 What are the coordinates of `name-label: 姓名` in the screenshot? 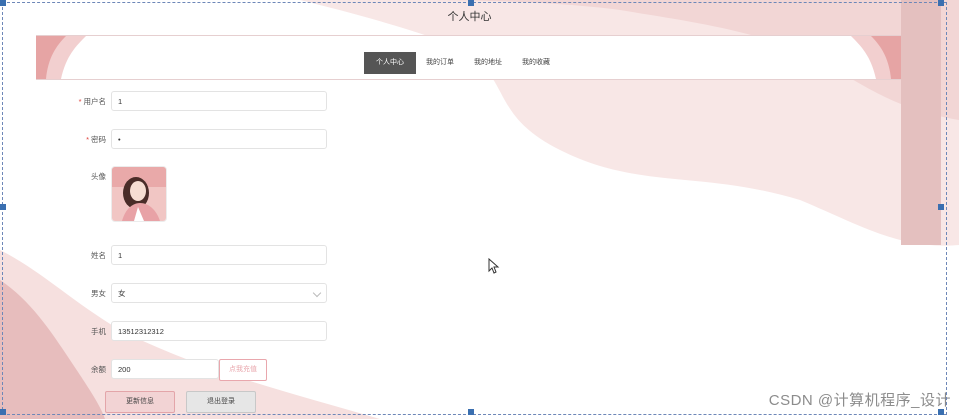 It's located at (98, 255).